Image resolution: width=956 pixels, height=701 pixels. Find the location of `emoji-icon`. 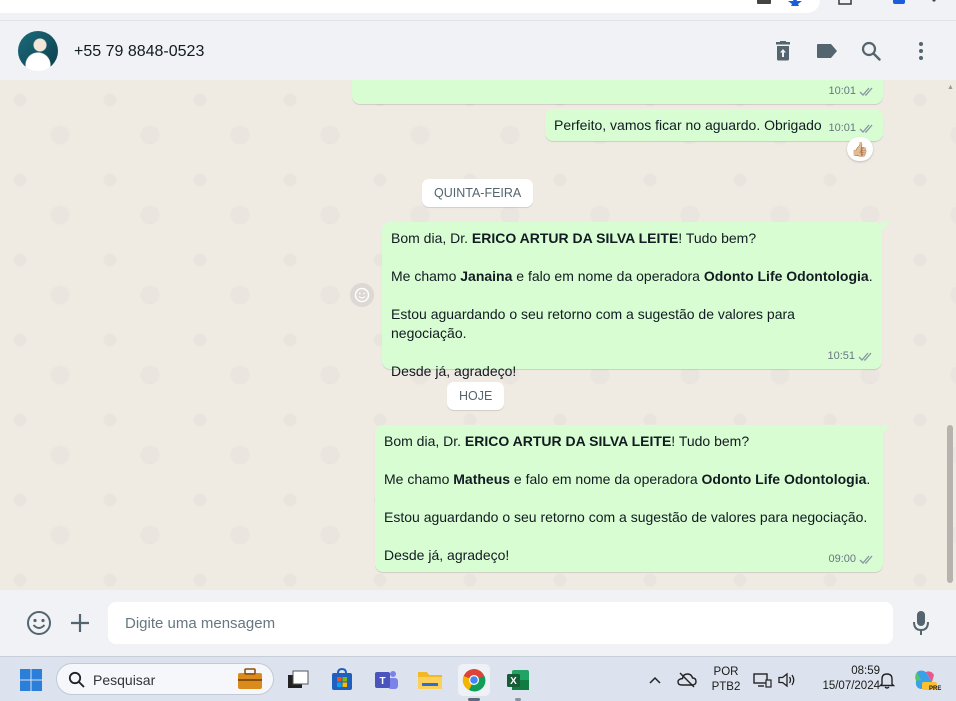

emoji-icon is located at coordinates (39, 623).